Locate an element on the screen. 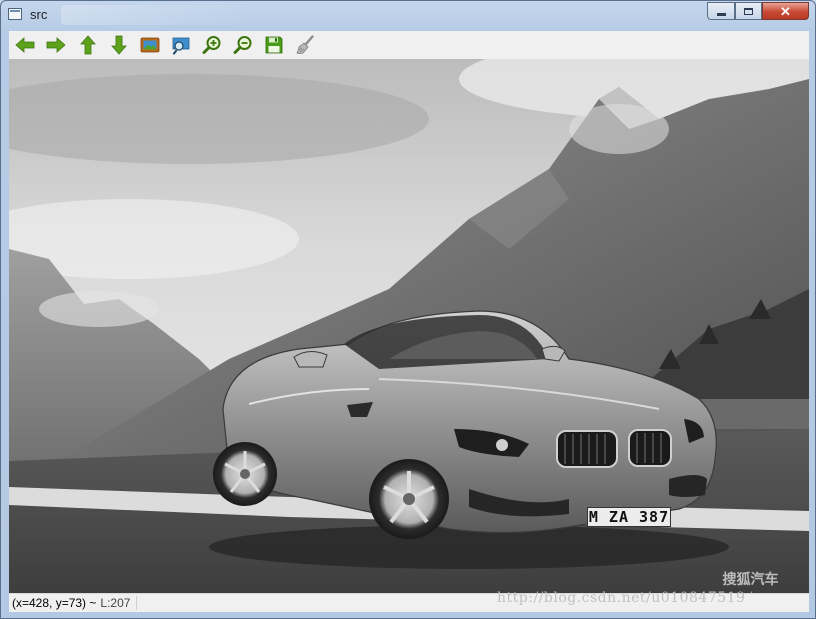  properties-button is located at coordinates (305, 45).